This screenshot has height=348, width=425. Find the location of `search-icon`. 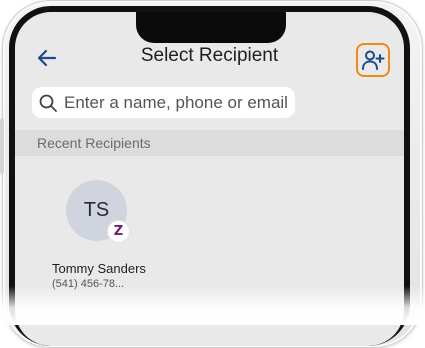

search-icon is located at coordinates (48, 103).